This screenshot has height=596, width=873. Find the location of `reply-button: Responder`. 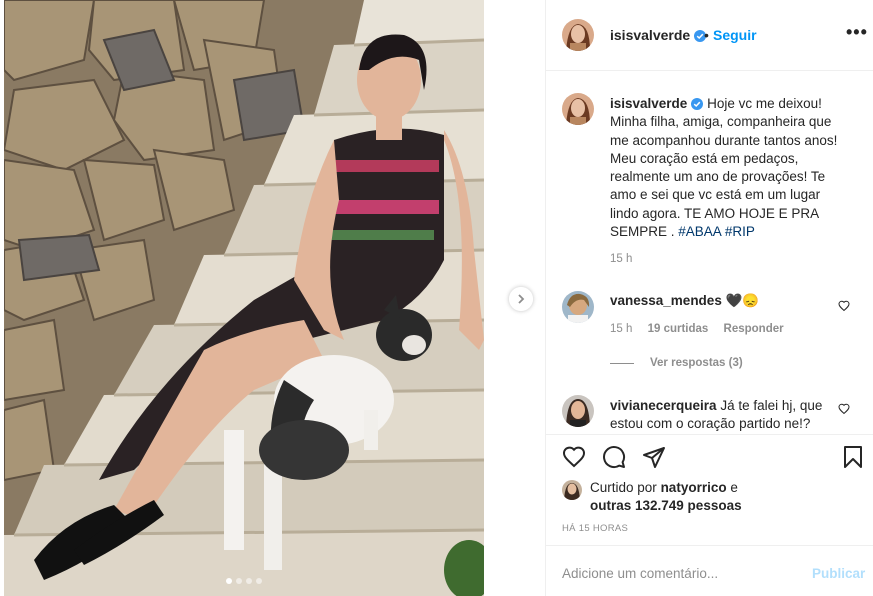

reply-button: Responder is located at coordinates (754, 329).